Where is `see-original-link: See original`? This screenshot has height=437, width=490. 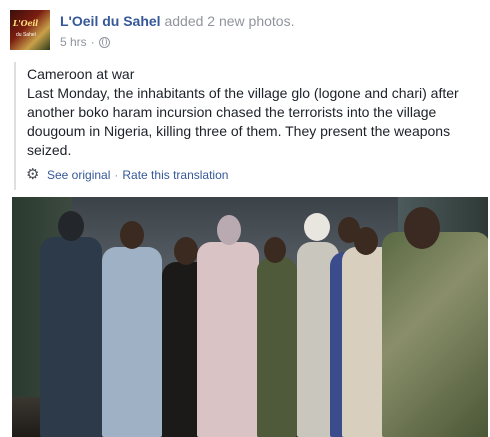 see-original-link: See original is located at coordinates (78, 175).